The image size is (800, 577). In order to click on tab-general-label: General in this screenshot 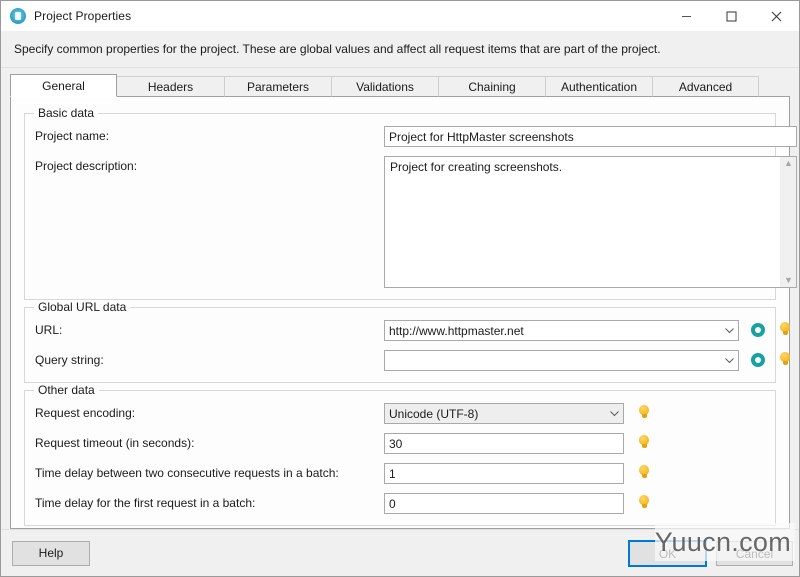, I will do `click(63, 85)`.